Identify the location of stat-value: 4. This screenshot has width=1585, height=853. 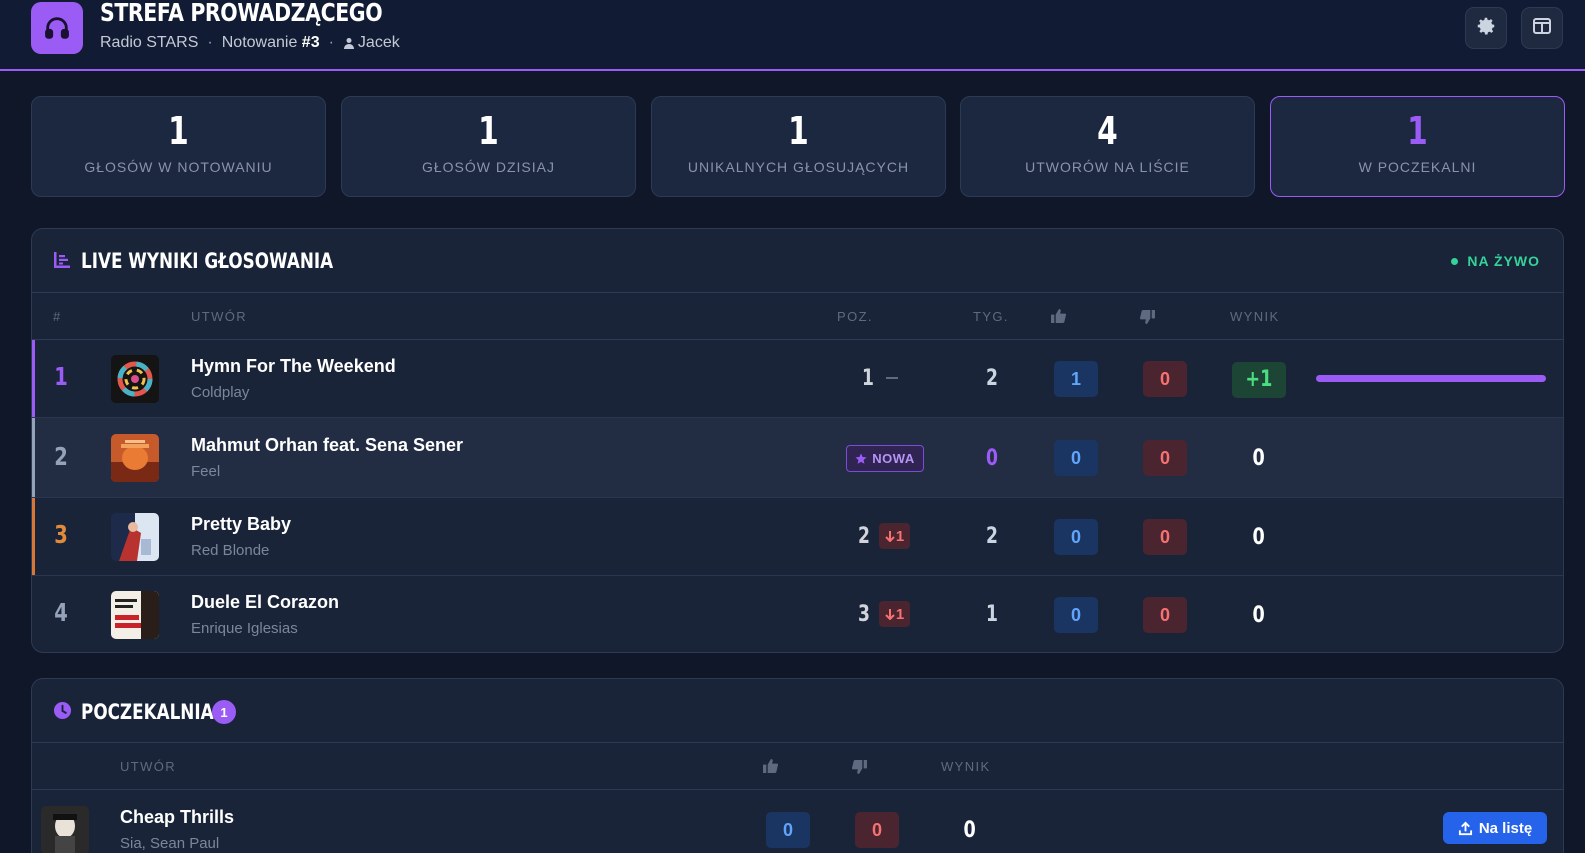
(1107, 131).